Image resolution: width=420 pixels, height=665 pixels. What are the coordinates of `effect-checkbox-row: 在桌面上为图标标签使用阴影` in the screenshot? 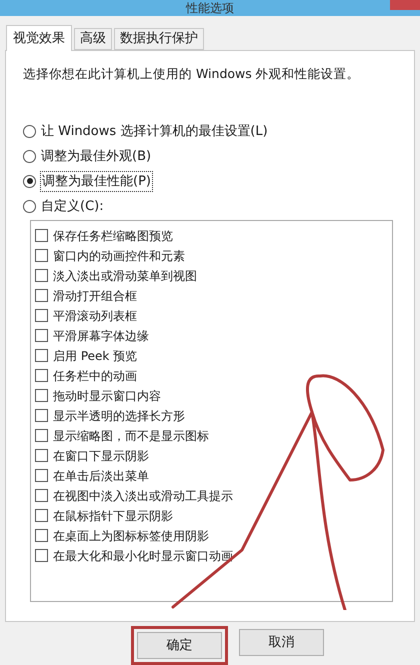 It's located at (213, 536).